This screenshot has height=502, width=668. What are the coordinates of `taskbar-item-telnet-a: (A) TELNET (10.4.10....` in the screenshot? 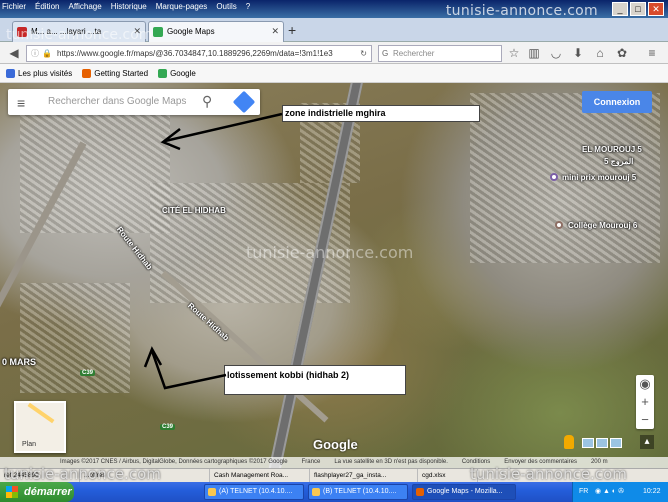 It's located at (254, 492).